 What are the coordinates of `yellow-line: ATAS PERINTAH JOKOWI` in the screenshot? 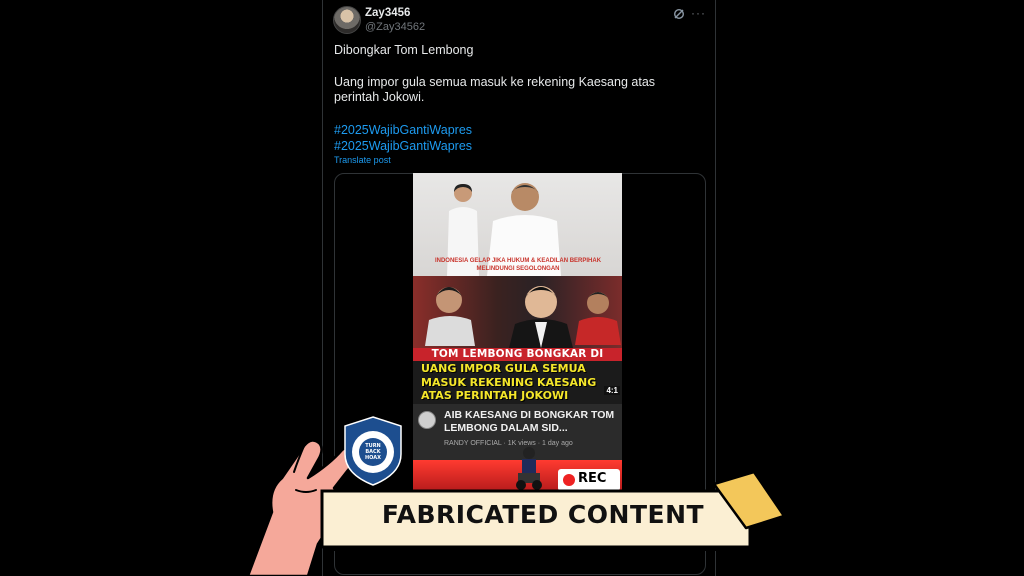 It's located at (495, 395).